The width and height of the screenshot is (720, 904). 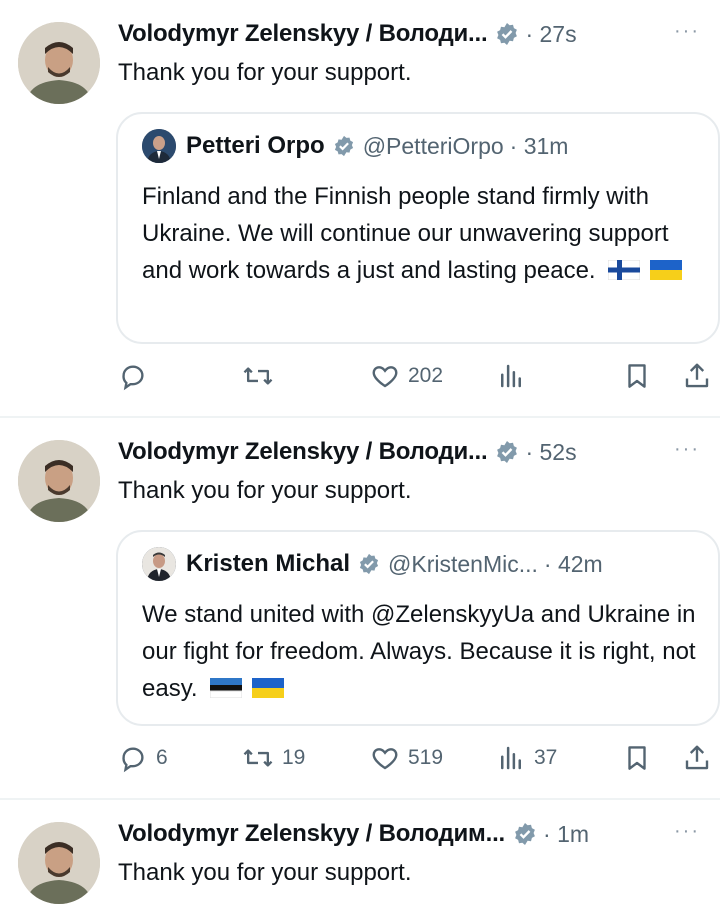 What do you see at coordinates (406, 758) in the screenshot?
I see `like-button: 519` at bounding box center [406, 758].